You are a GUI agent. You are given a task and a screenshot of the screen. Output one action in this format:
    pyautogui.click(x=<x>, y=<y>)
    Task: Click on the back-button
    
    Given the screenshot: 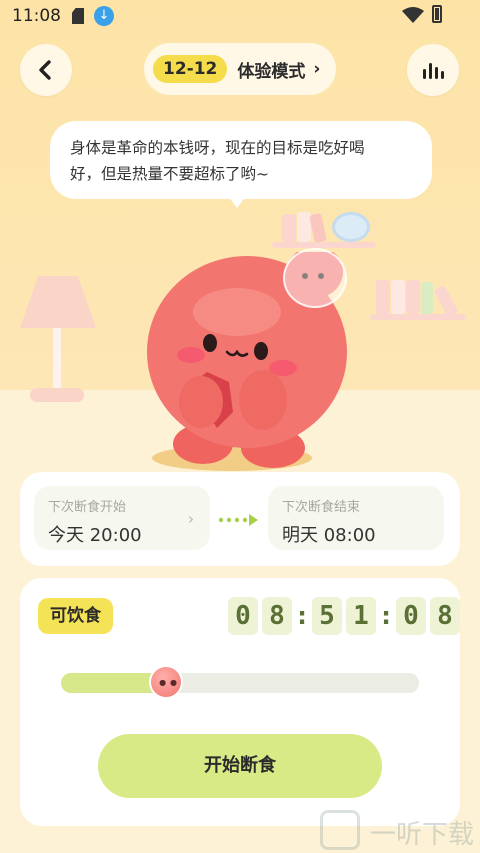 What is the action you would take?
    pyautogui.click(x=46, y=70)
    